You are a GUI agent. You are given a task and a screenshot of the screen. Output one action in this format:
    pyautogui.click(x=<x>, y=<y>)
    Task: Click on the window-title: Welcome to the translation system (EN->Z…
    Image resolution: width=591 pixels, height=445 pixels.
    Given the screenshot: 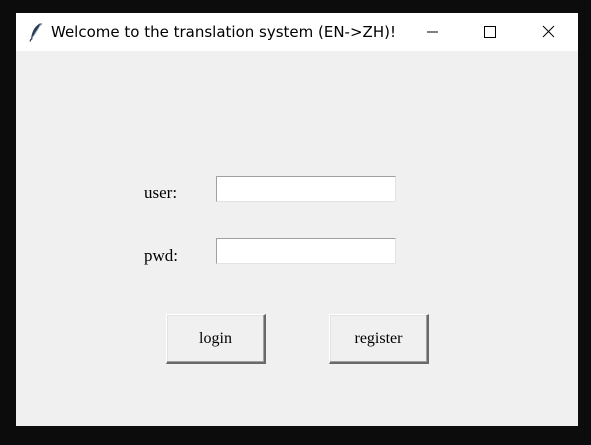 What is the action you would take?
    pyautogui.click(x=223, y=32)
    